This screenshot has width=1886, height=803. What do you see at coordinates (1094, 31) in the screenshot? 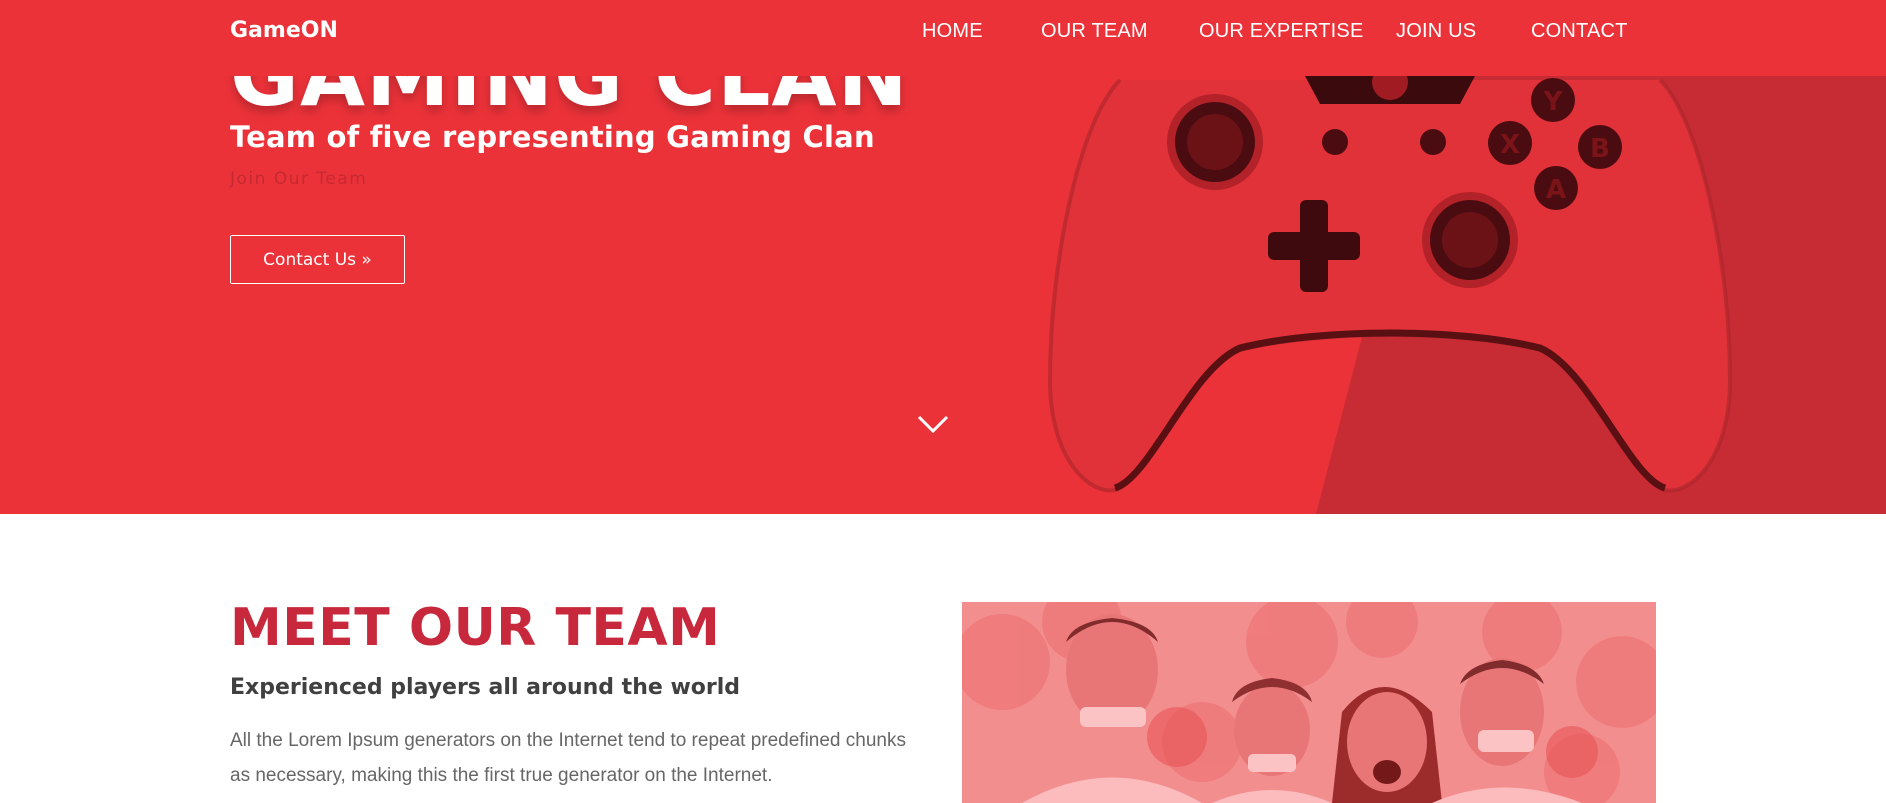
I see `nav-our-team: OUR TEAM` at bounding box center [1094, 31].